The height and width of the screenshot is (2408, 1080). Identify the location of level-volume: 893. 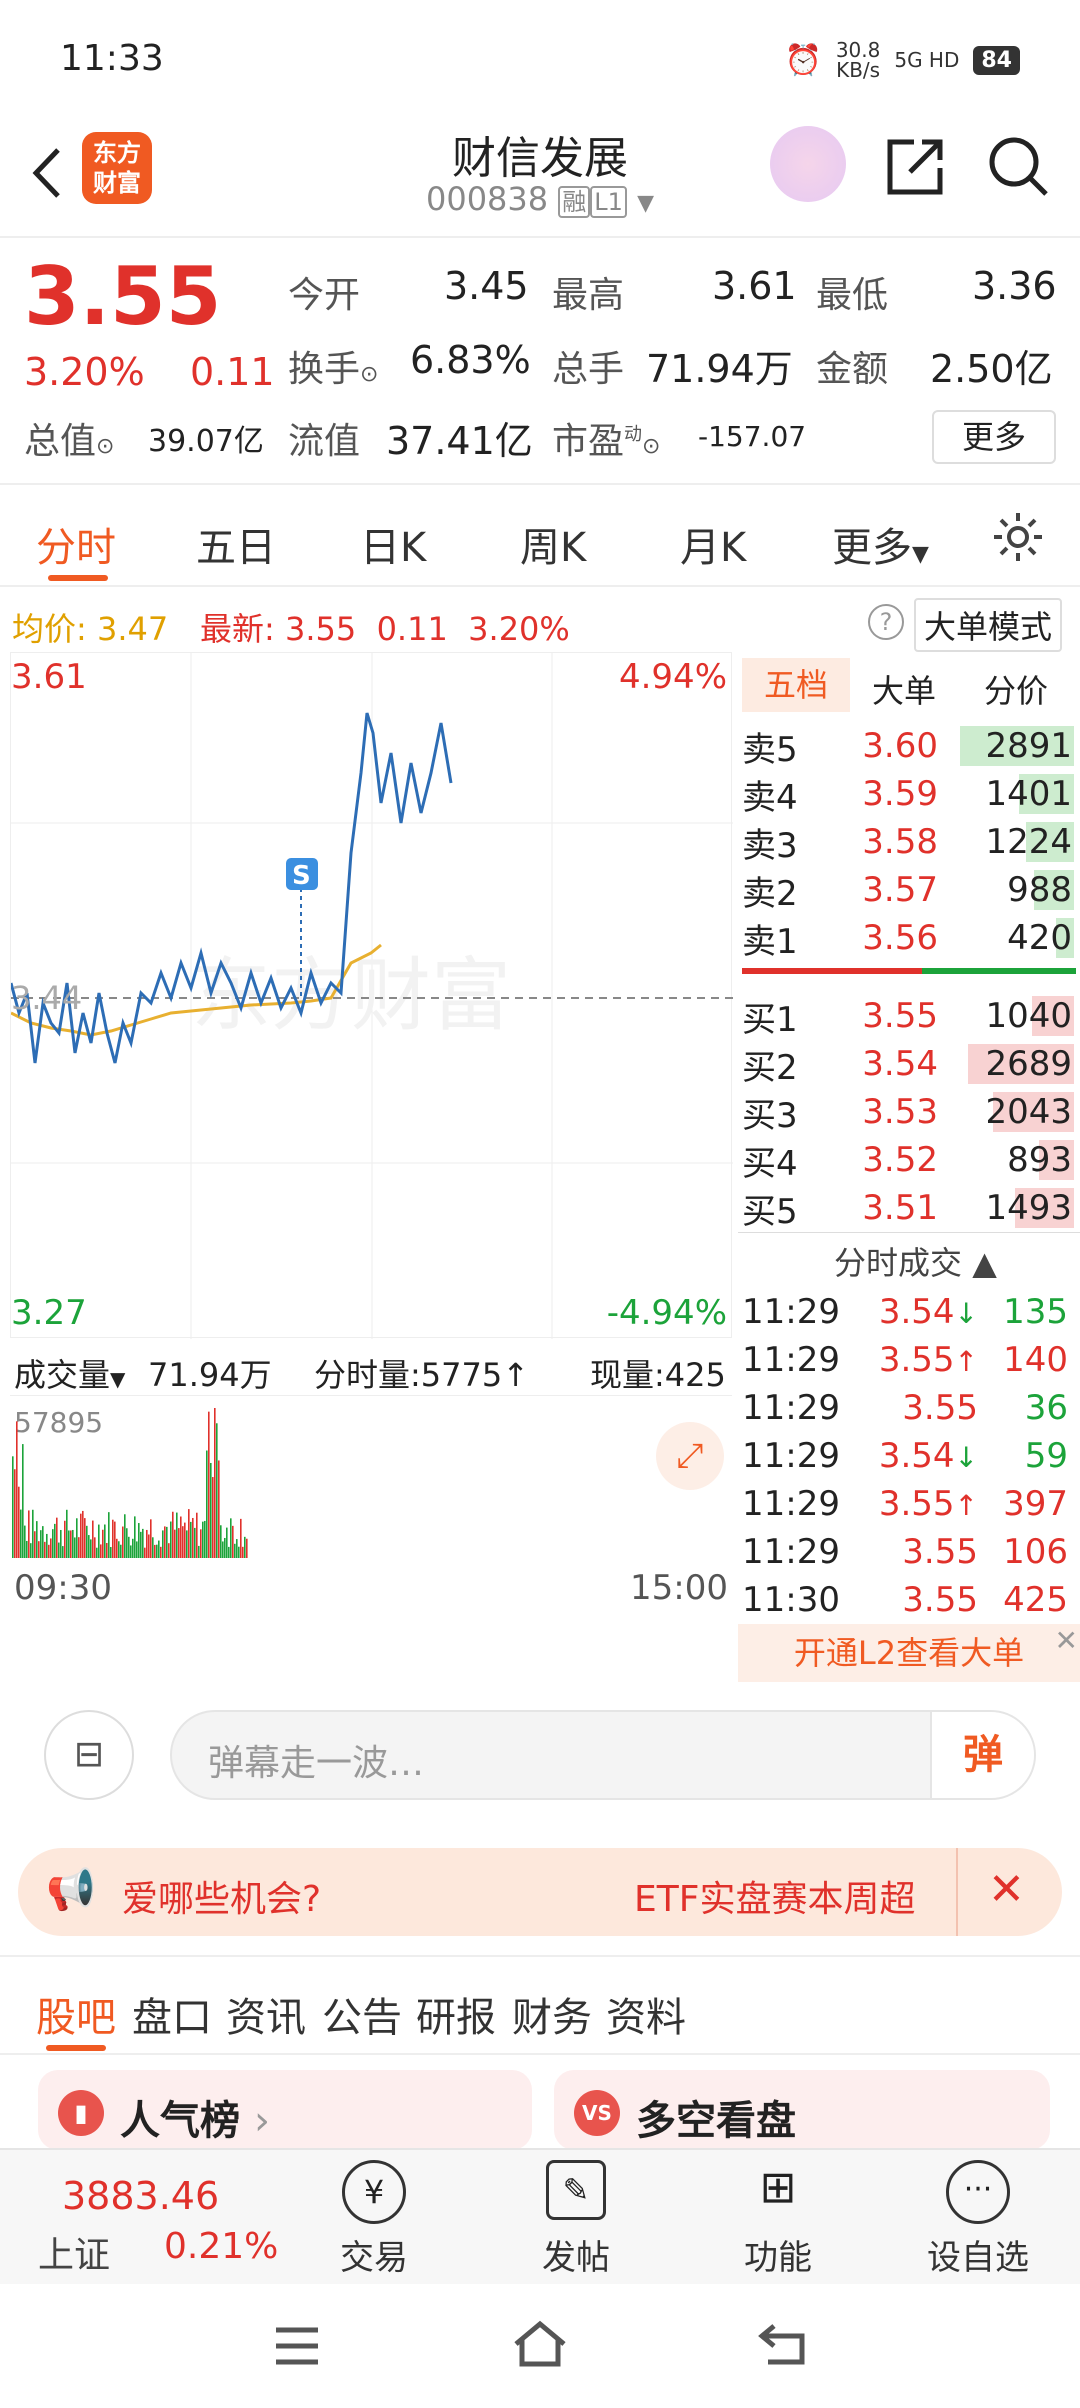
(1039, 1160).